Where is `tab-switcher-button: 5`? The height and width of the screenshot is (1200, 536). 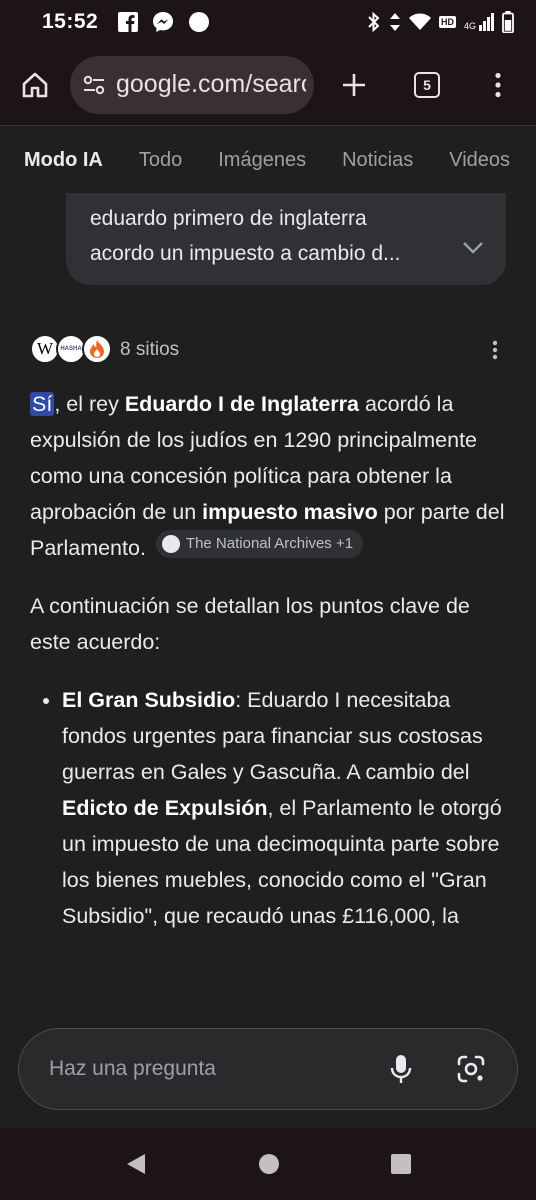 tab-switcher-button: 5 is located at coordinates (427, 85).